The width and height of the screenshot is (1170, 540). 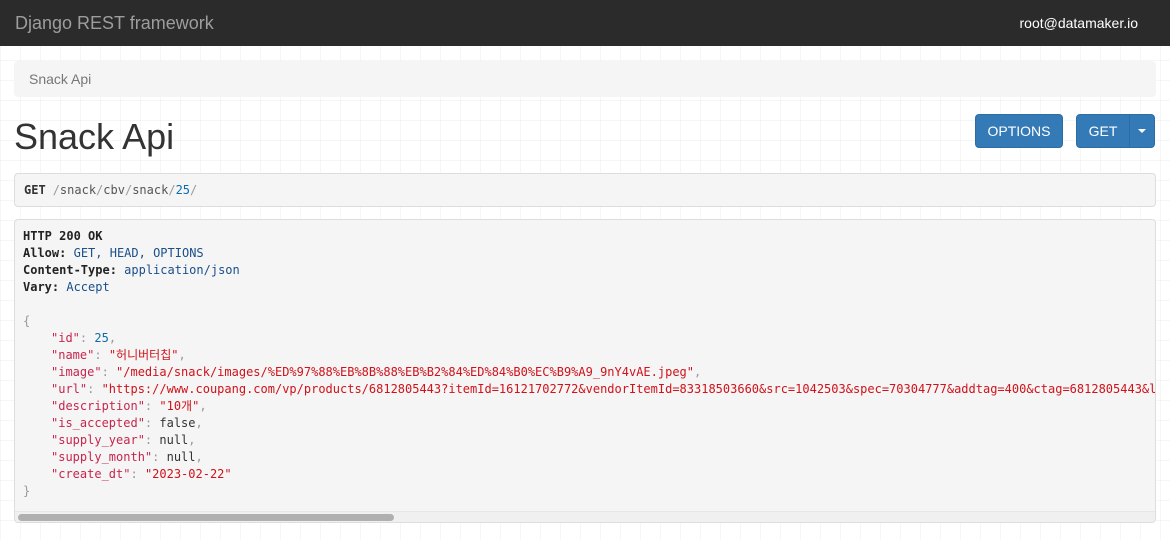 What do you see at coordinates (41, 287) in the screenshot?
I see `header-key: Vary:` at bounding box center [41, 287].